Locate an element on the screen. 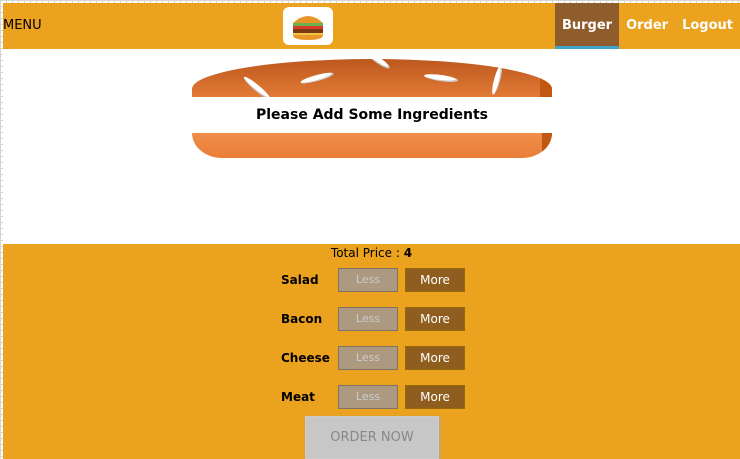  bread-top-shade is located at coordinates (546, 78).